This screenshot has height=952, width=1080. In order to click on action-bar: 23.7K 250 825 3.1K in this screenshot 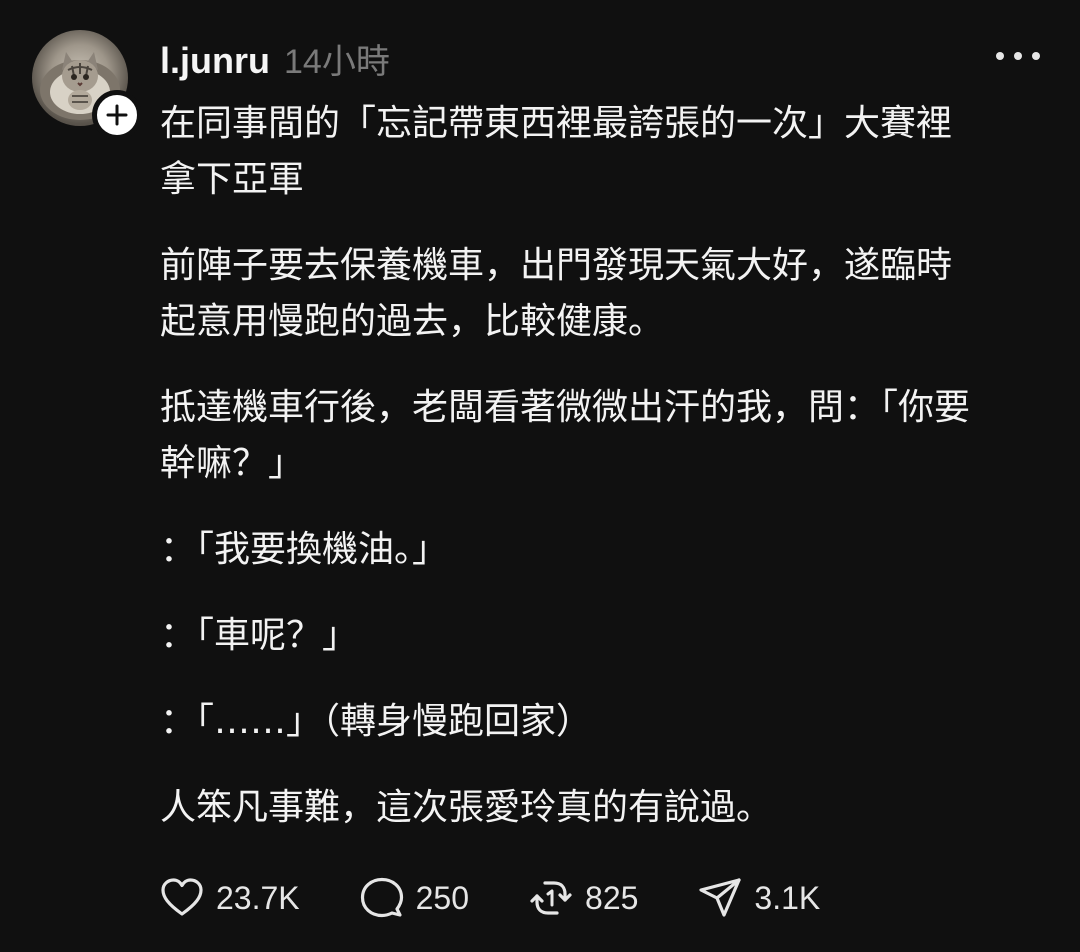, I will do `click(518, 898)`.